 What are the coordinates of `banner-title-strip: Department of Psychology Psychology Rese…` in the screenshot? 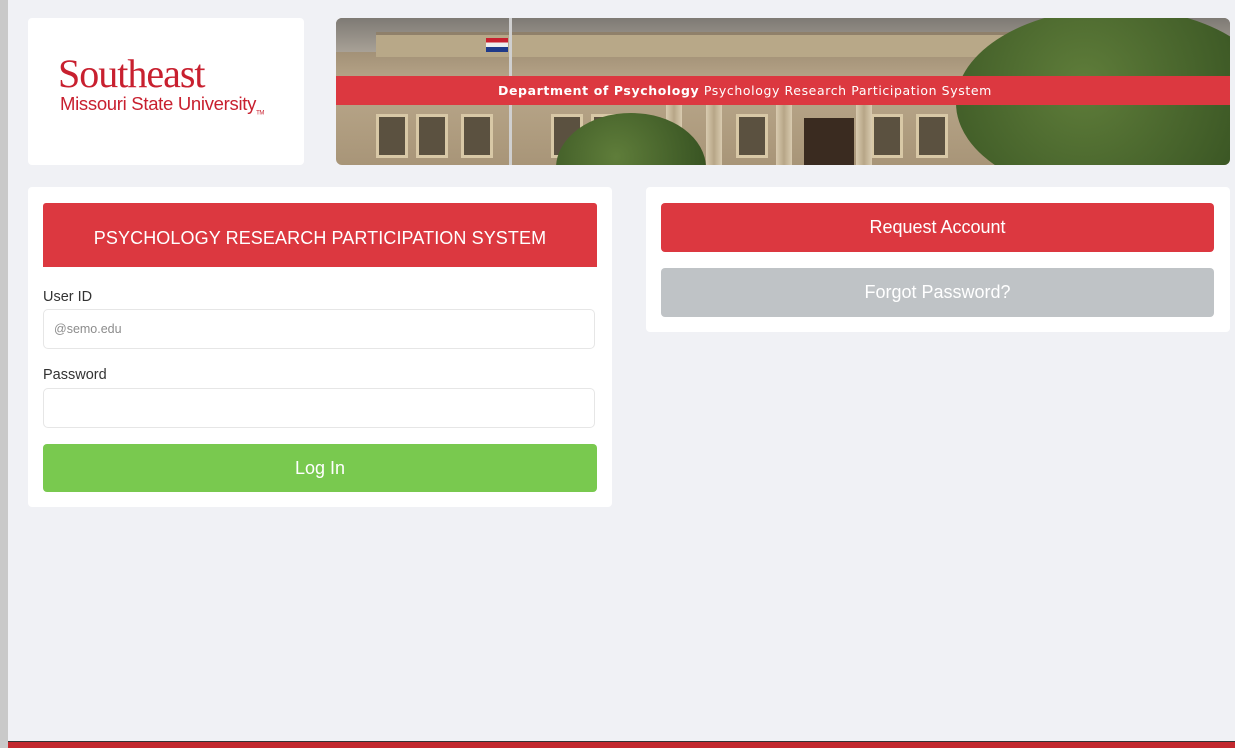 It's located at (783, 90).